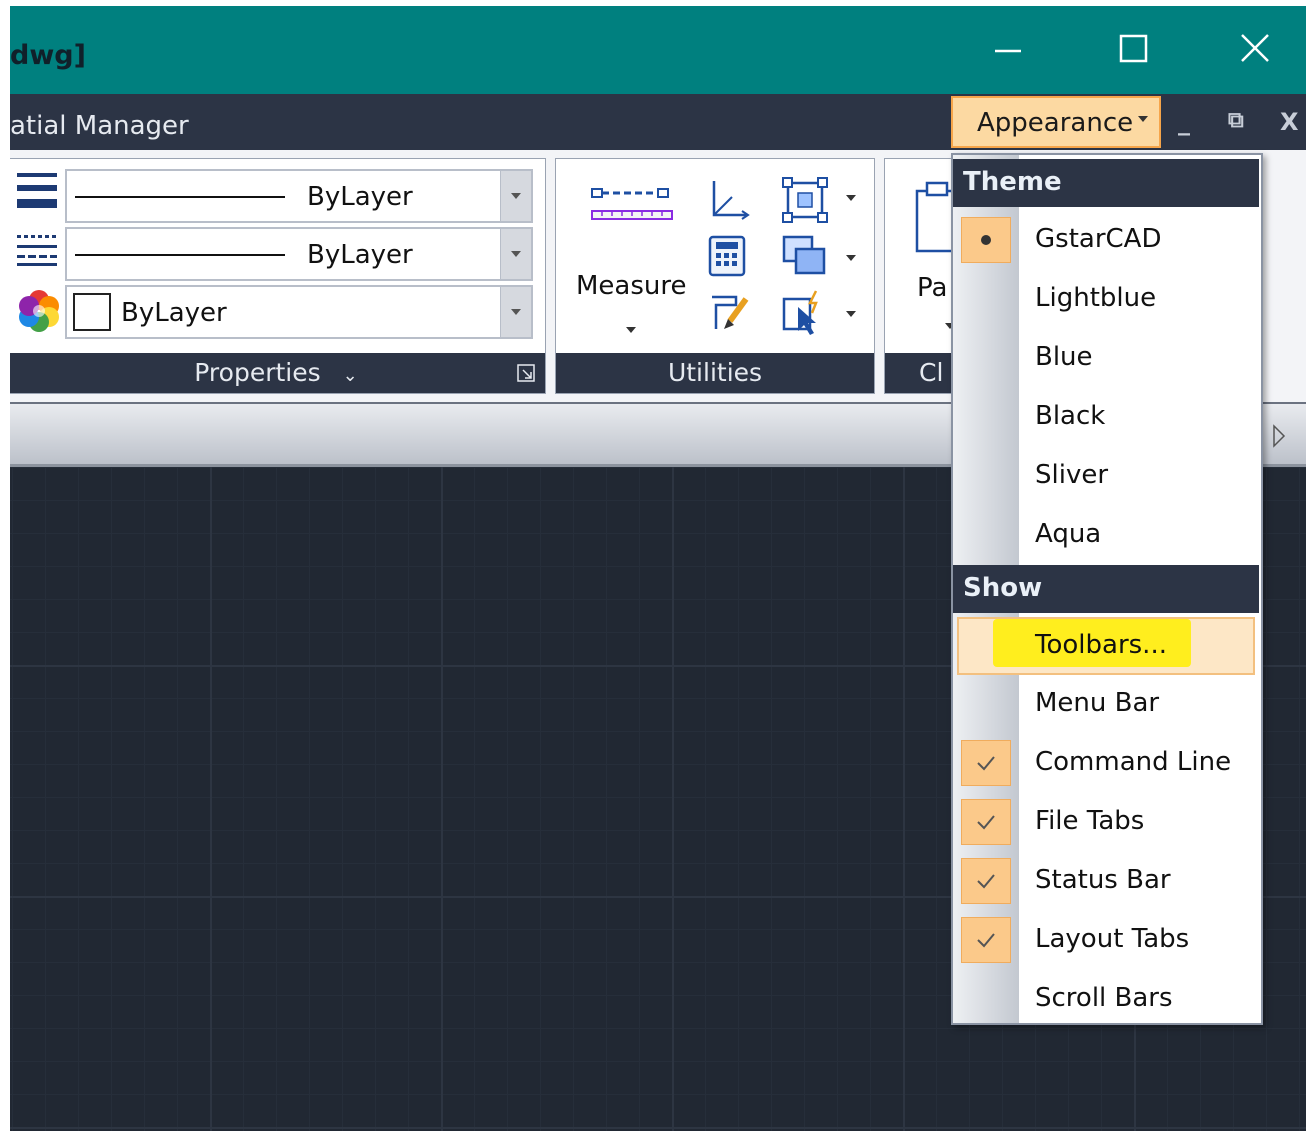 This screenshot has width=1306, height=1133. I want to click on theme-section-header: Theme, so click(1106, 183).